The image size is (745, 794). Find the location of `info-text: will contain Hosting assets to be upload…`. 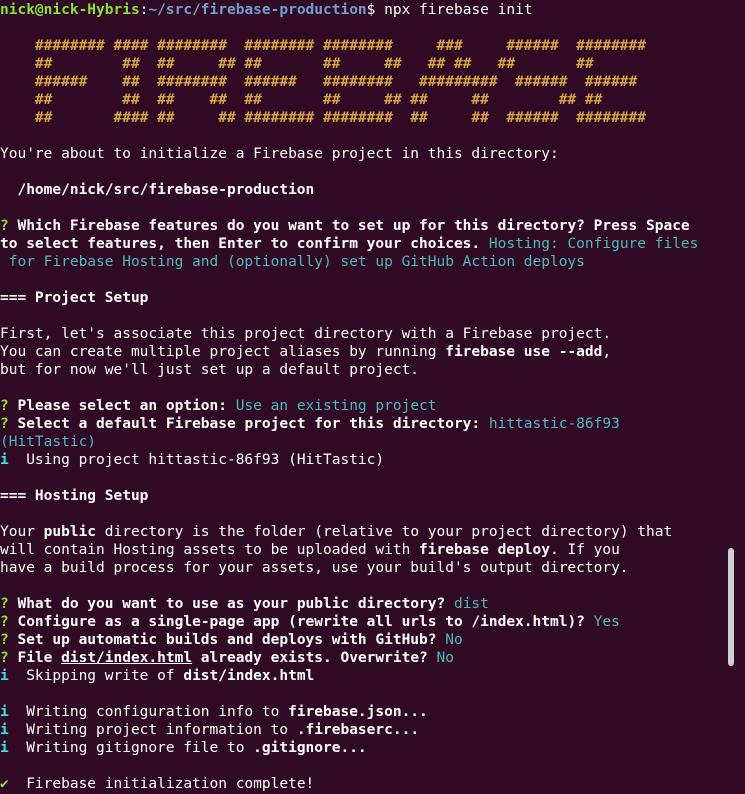

info-text: will contain Hosting assets to be upload… is located at coordinates (310, 550).